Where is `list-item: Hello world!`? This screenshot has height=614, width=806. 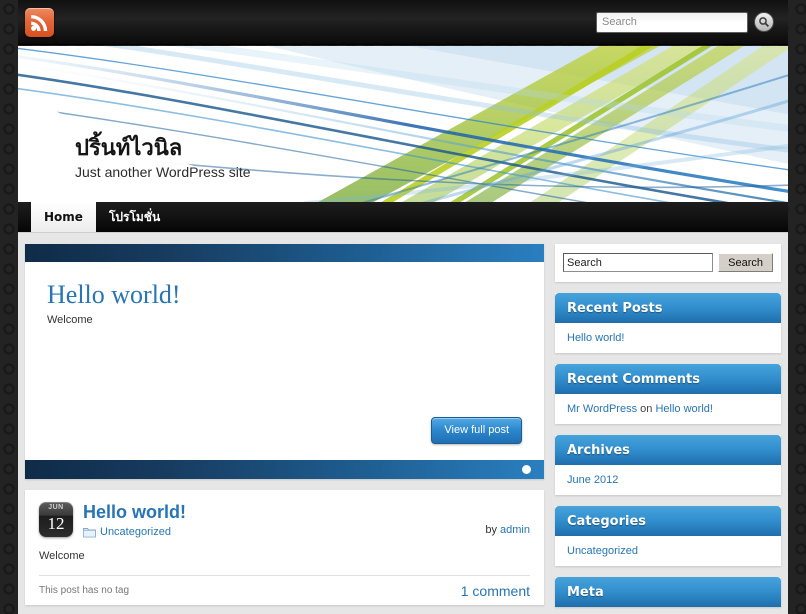
list-item: Hello world! is located at coordinates (668, 338).